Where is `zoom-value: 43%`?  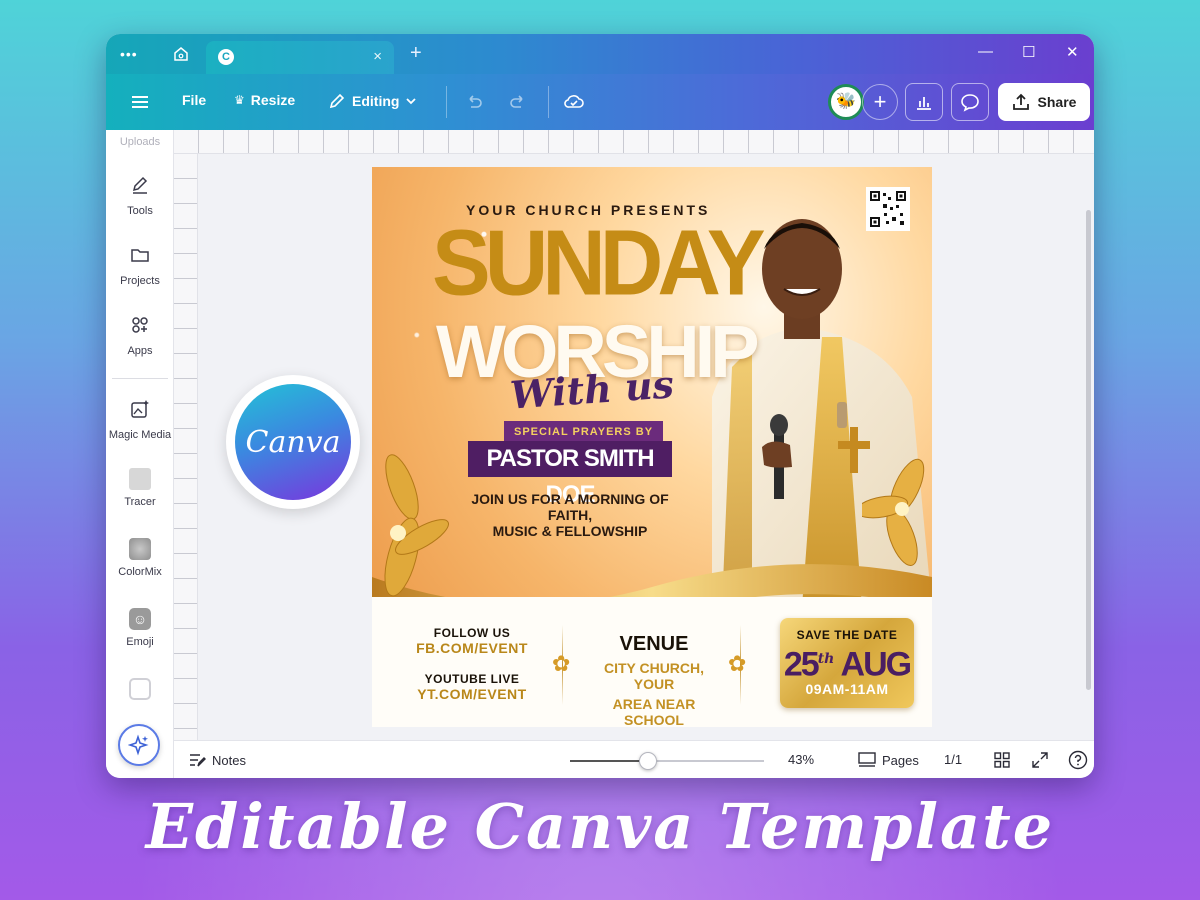
zoom-value: 43% is located at coordinates (801, 759).